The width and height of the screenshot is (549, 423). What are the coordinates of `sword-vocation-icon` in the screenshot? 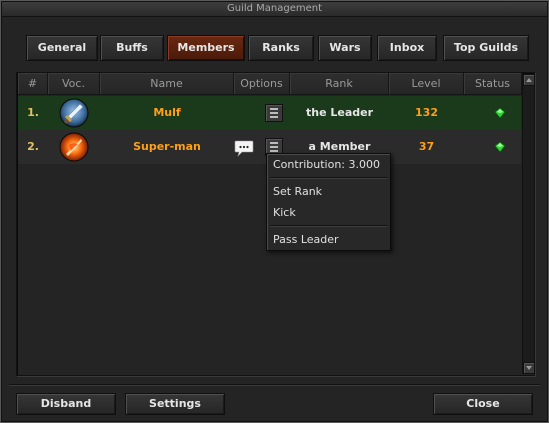 It's located at (74, 113).